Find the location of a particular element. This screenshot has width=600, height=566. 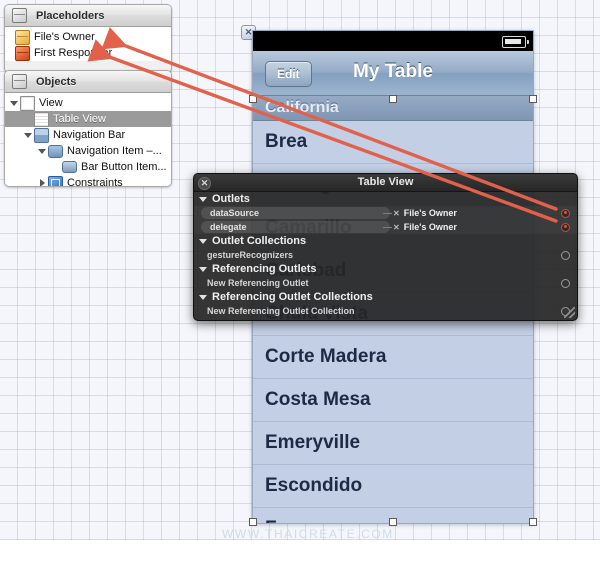

table-row: Escondido is located at coordinates (393, 486).